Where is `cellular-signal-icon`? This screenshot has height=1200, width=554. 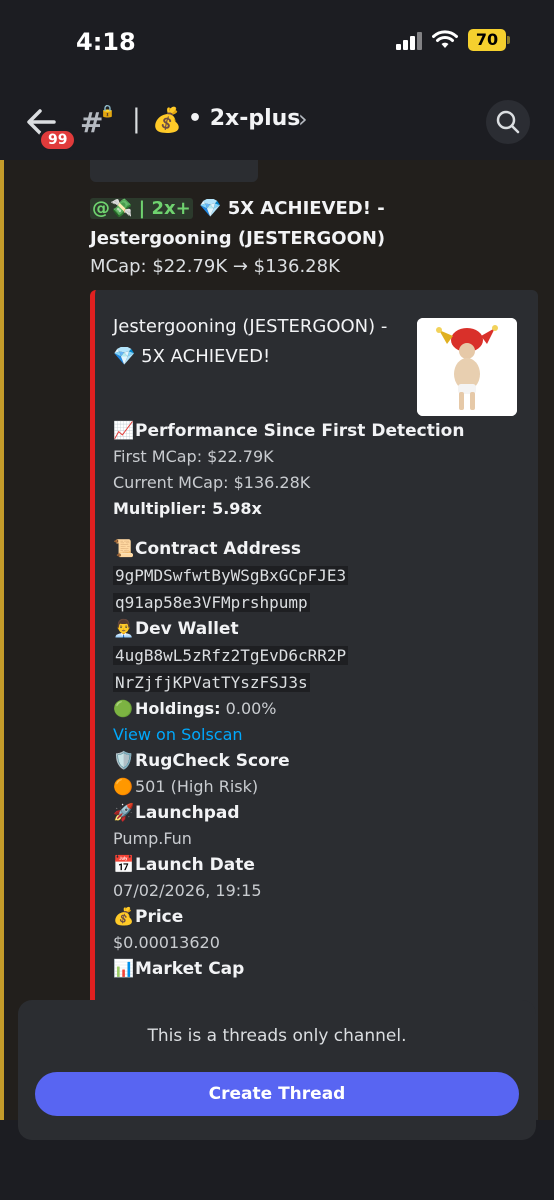 cellular-signal-icon is located at coordinates (411, 41).